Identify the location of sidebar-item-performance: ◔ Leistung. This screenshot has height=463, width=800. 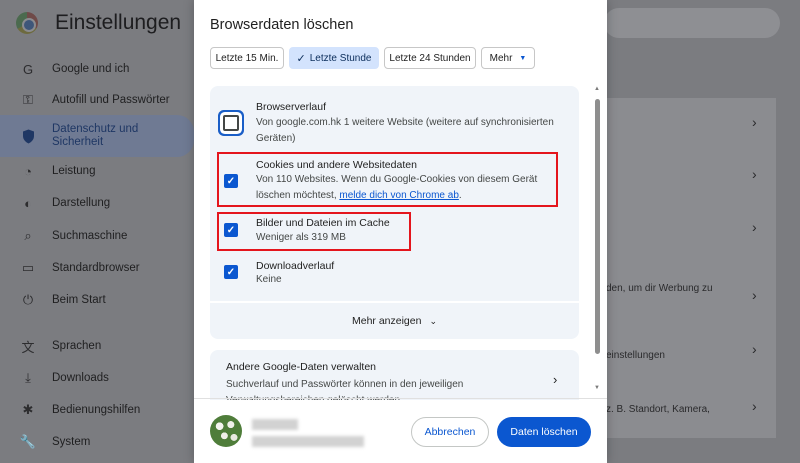
(98, 171).